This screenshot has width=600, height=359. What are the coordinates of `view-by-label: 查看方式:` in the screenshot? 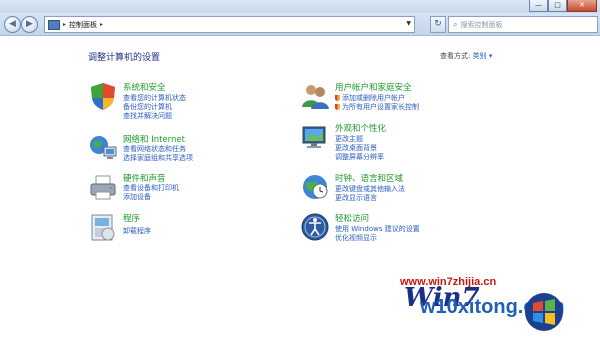 It's located at (455, 56).